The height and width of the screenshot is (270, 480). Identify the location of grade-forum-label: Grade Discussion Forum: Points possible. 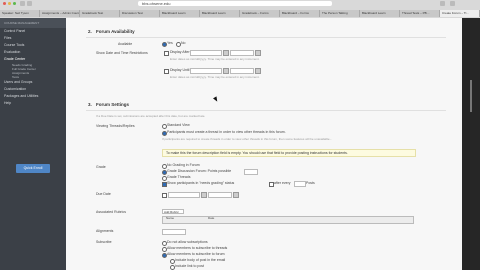
(199, 171).